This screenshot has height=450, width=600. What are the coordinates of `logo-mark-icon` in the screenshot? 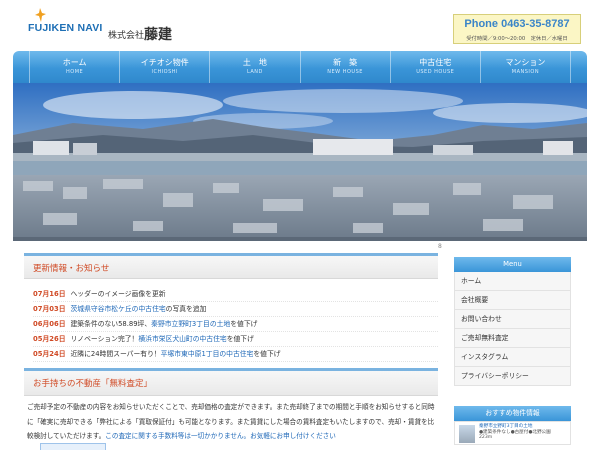 It's located at (40, 15).